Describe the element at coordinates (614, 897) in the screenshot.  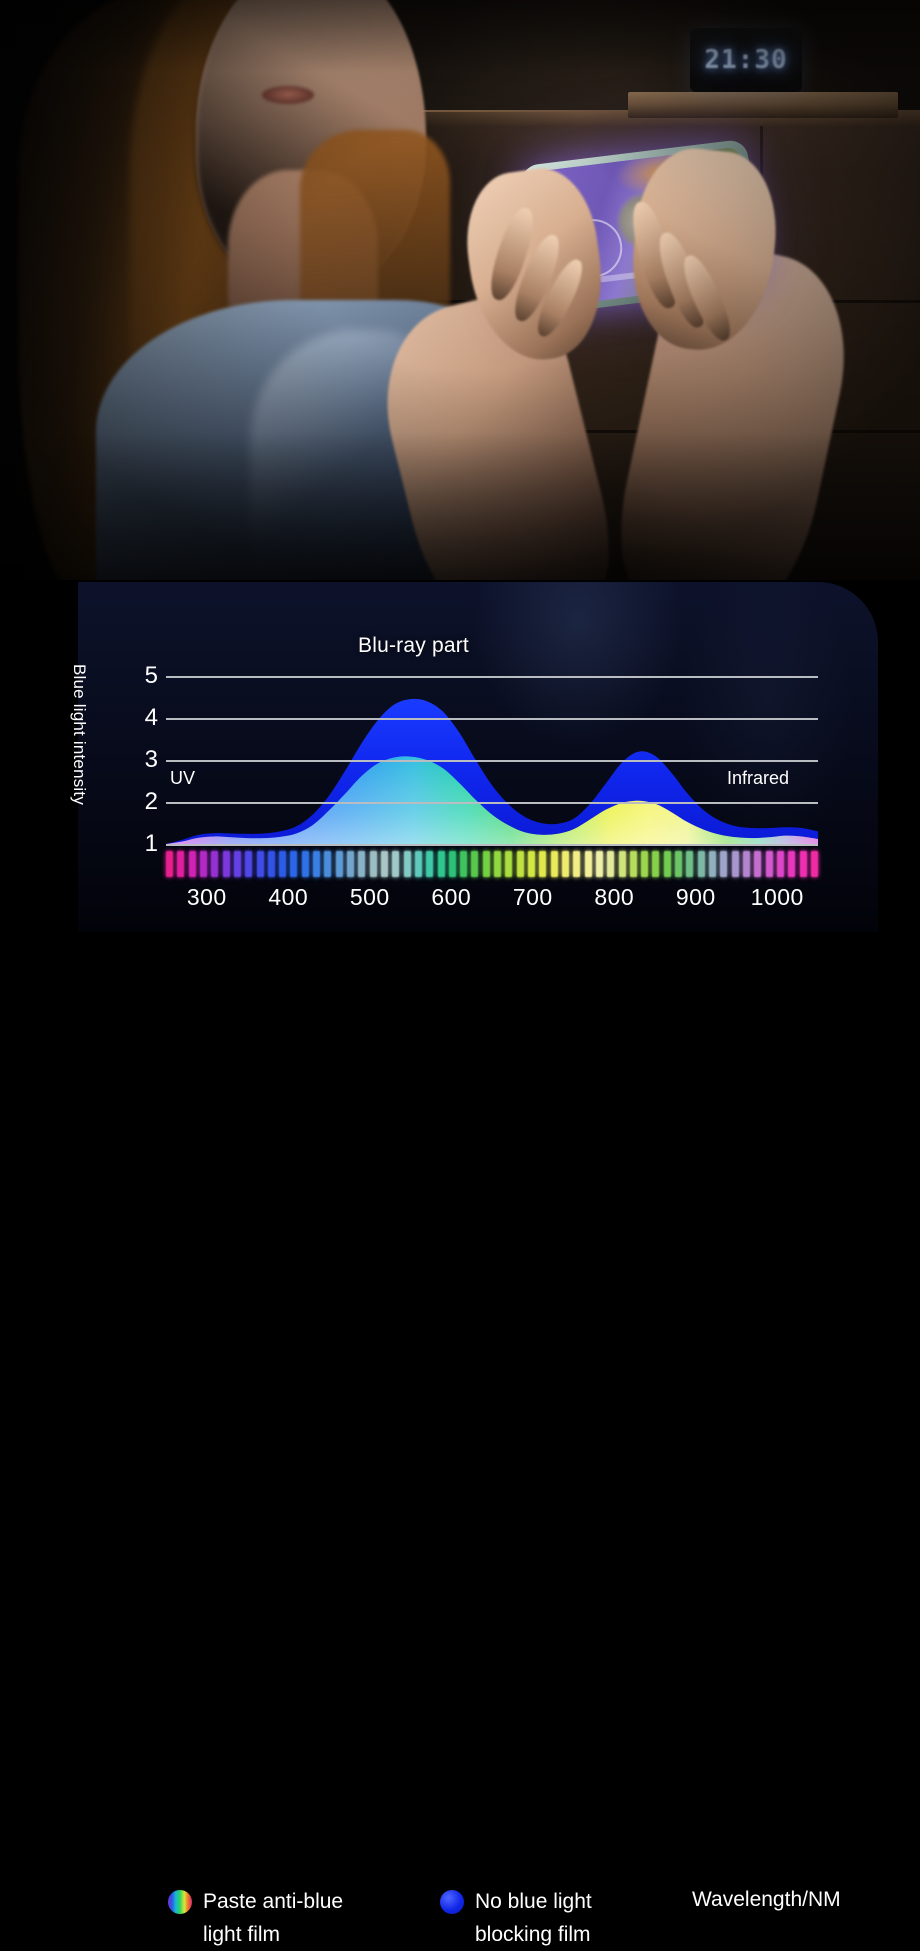
I see `x-tick-label: 800` at that location.